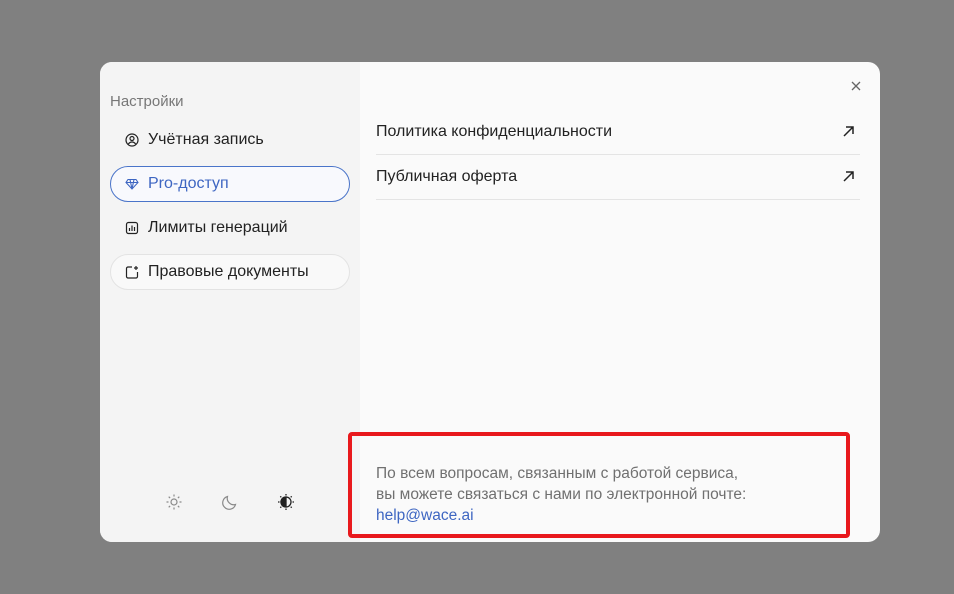 This screenshot has height=594, width=954. I want to click on sidebar-item-label: Учётная запись, so click(206, 139).